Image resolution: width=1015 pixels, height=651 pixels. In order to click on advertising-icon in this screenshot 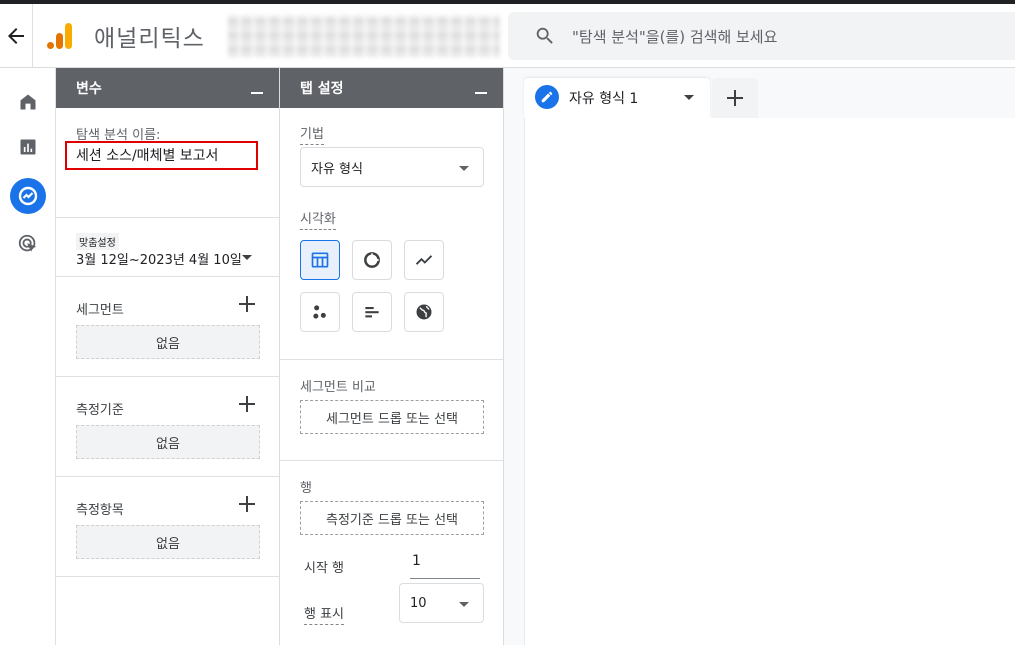, I will do `click(28, 244)`.